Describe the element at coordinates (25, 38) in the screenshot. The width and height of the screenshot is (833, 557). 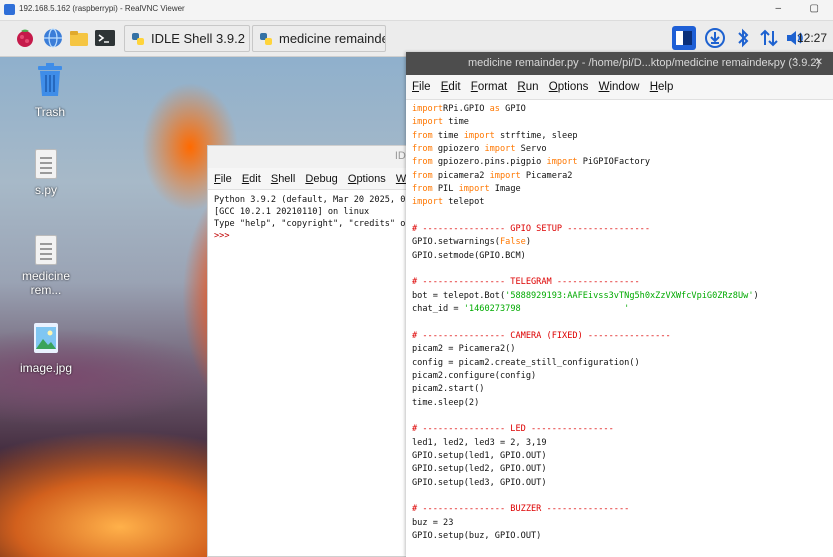
I see `raspberry-menu-icon` at that location.